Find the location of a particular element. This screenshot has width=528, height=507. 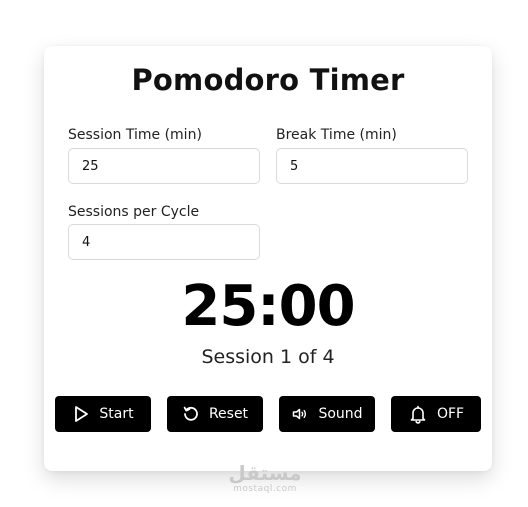

bell-icon is located at coordinates (418, 414).